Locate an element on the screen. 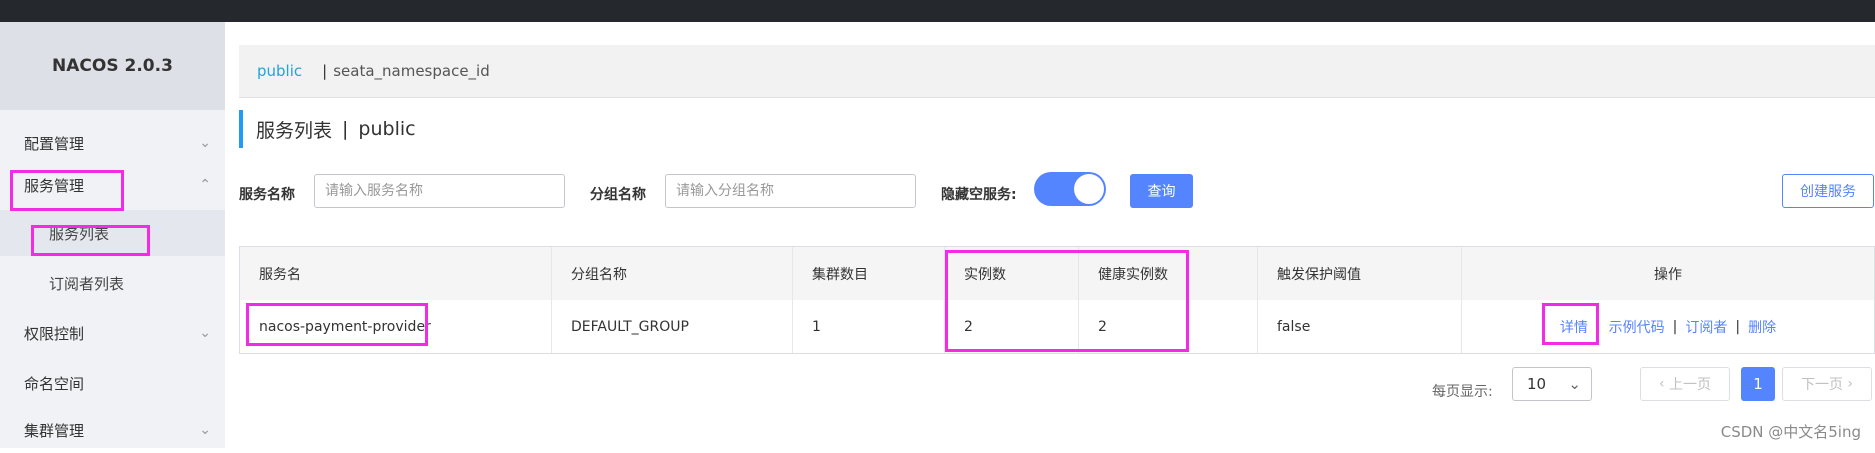  header-actions: 操作 is located at coordinates (1668, 274).